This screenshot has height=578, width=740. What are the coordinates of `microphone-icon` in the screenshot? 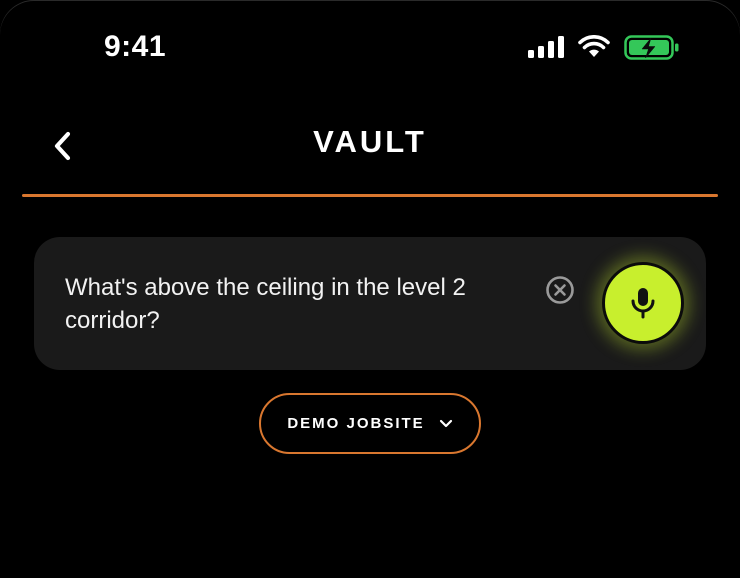 It's located at (643, 303).